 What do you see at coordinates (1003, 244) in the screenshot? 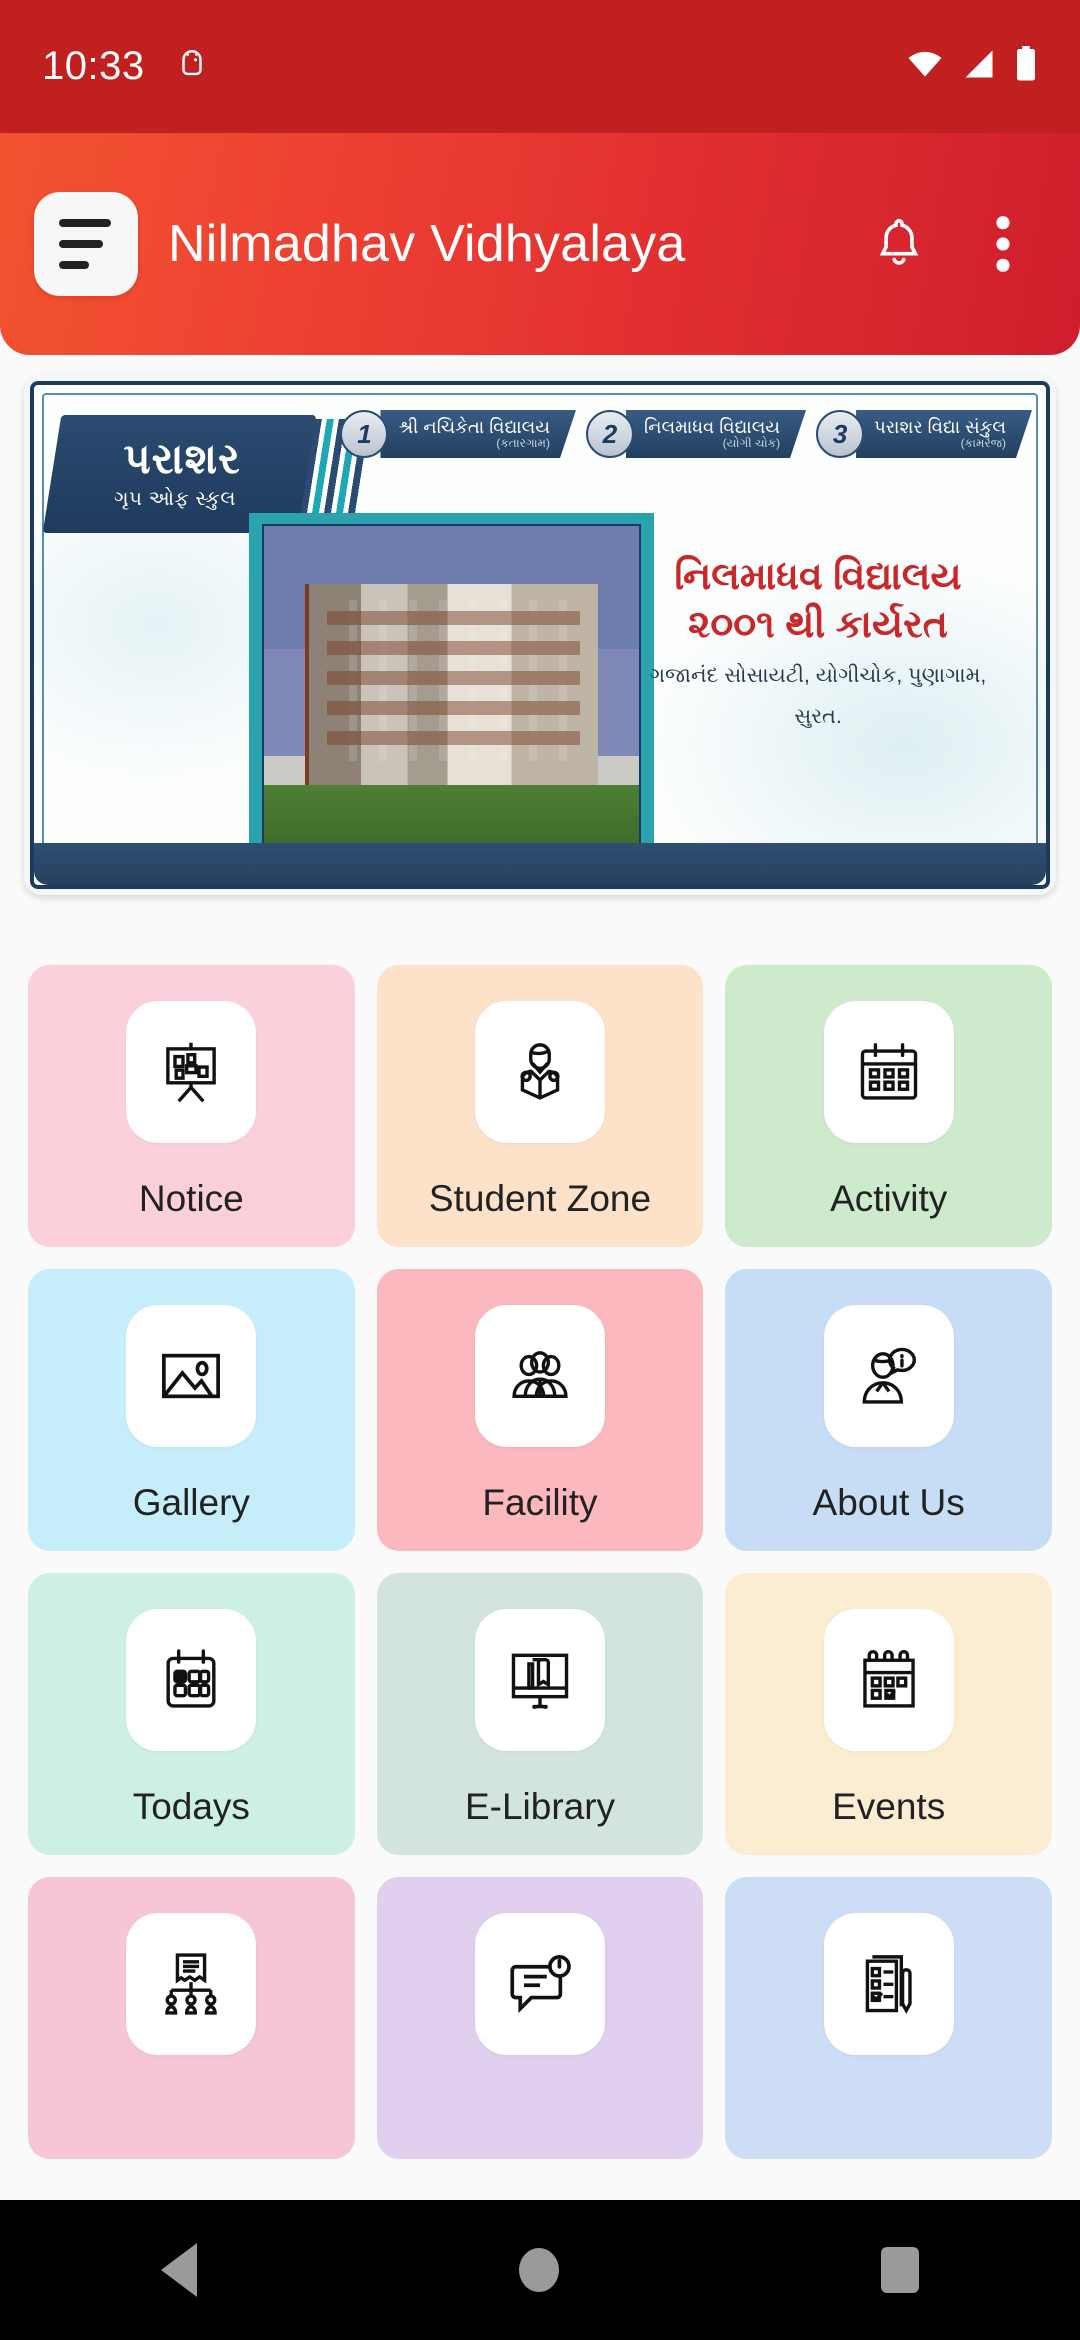
I see `more-vertical-icon` at bounding box center [1003, 244].